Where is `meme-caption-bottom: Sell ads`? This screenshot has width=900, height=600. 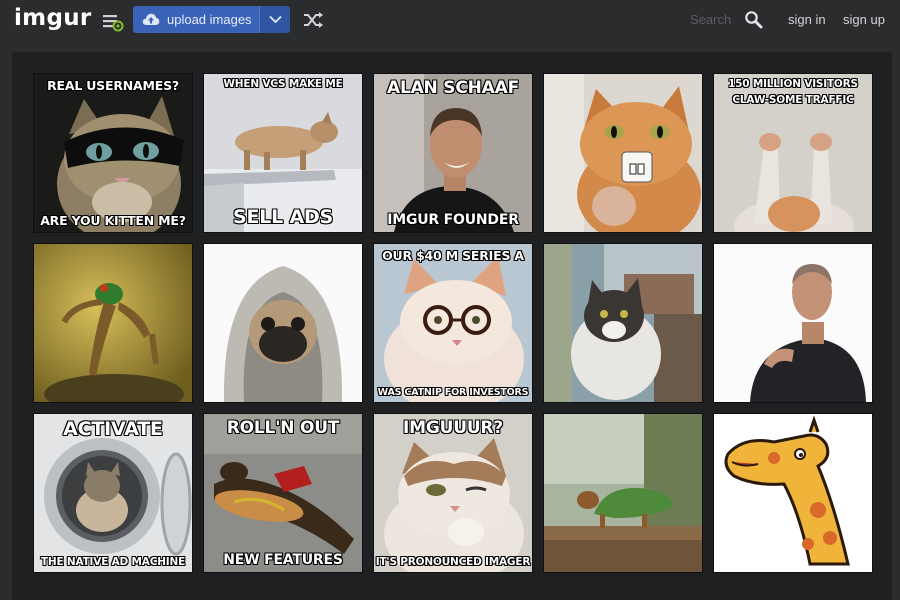 meme-caption-bottom: Sell ads is located at coordinates (283, 217).